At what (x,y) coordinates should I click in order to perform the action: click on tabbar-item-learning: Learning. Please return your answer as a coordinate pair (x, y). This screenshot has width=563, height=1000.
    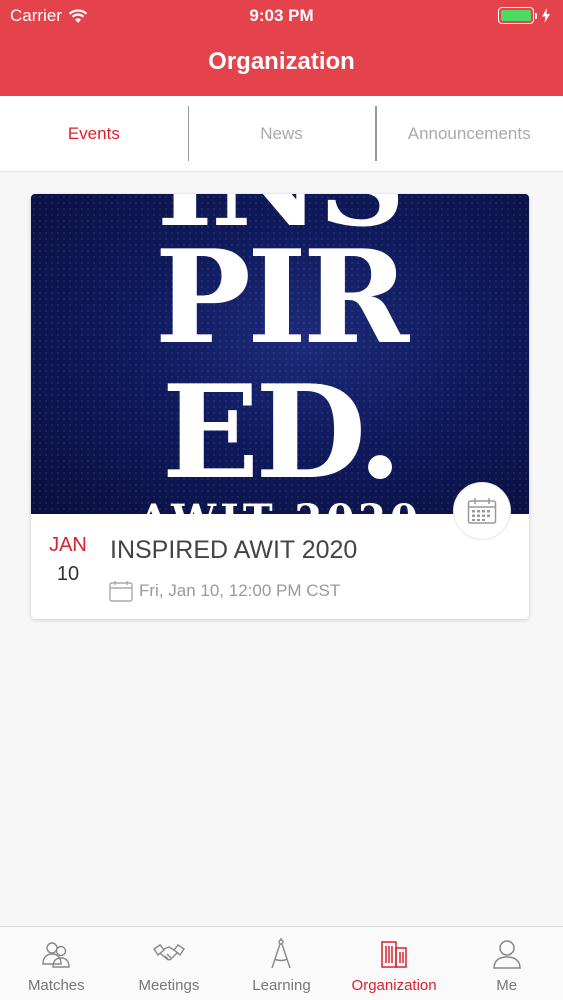
    Looking at the image, I should click on (281, 963).